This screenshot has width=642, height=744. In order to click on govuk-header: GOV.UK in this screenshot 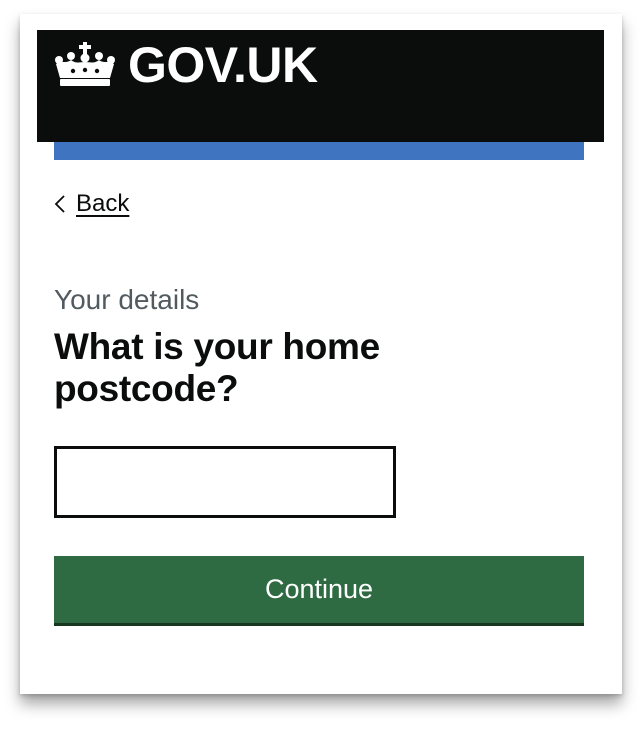, I will do `click(320, 86)`.